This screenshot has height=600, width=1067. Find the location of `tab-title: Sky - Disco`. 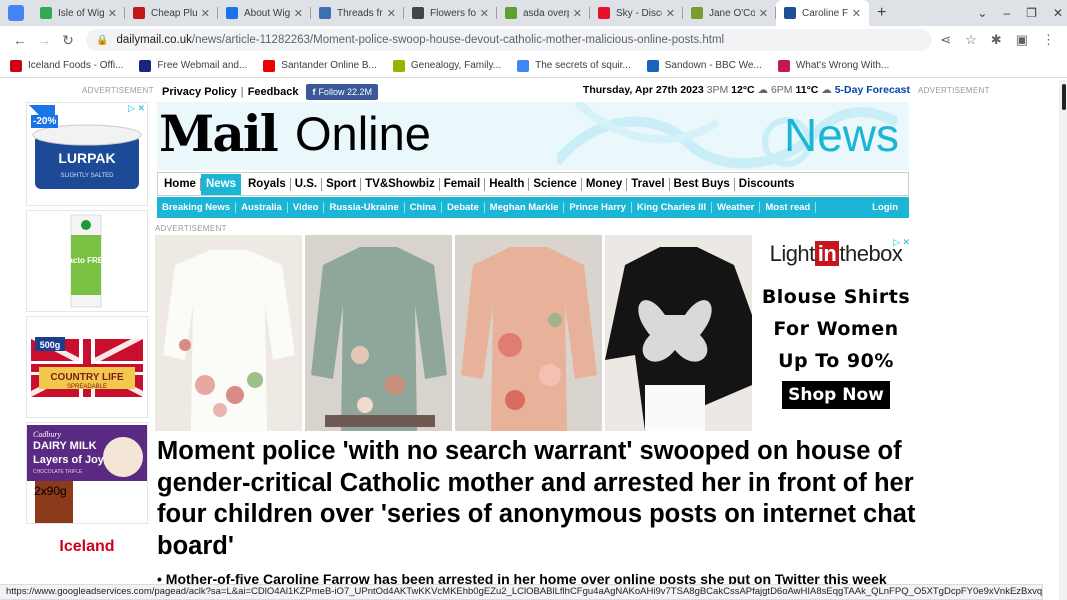

tab-title: Sky - Disco is located at coordinates (639, 13).